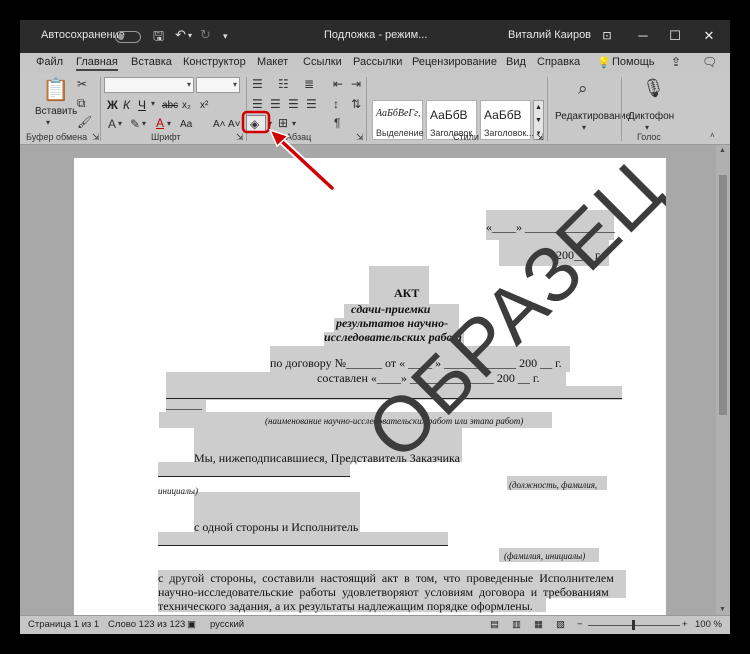 The height and width of the screenshot is (654, 750). I want to click on shrink-font-button: A˅, so click(234, 124).